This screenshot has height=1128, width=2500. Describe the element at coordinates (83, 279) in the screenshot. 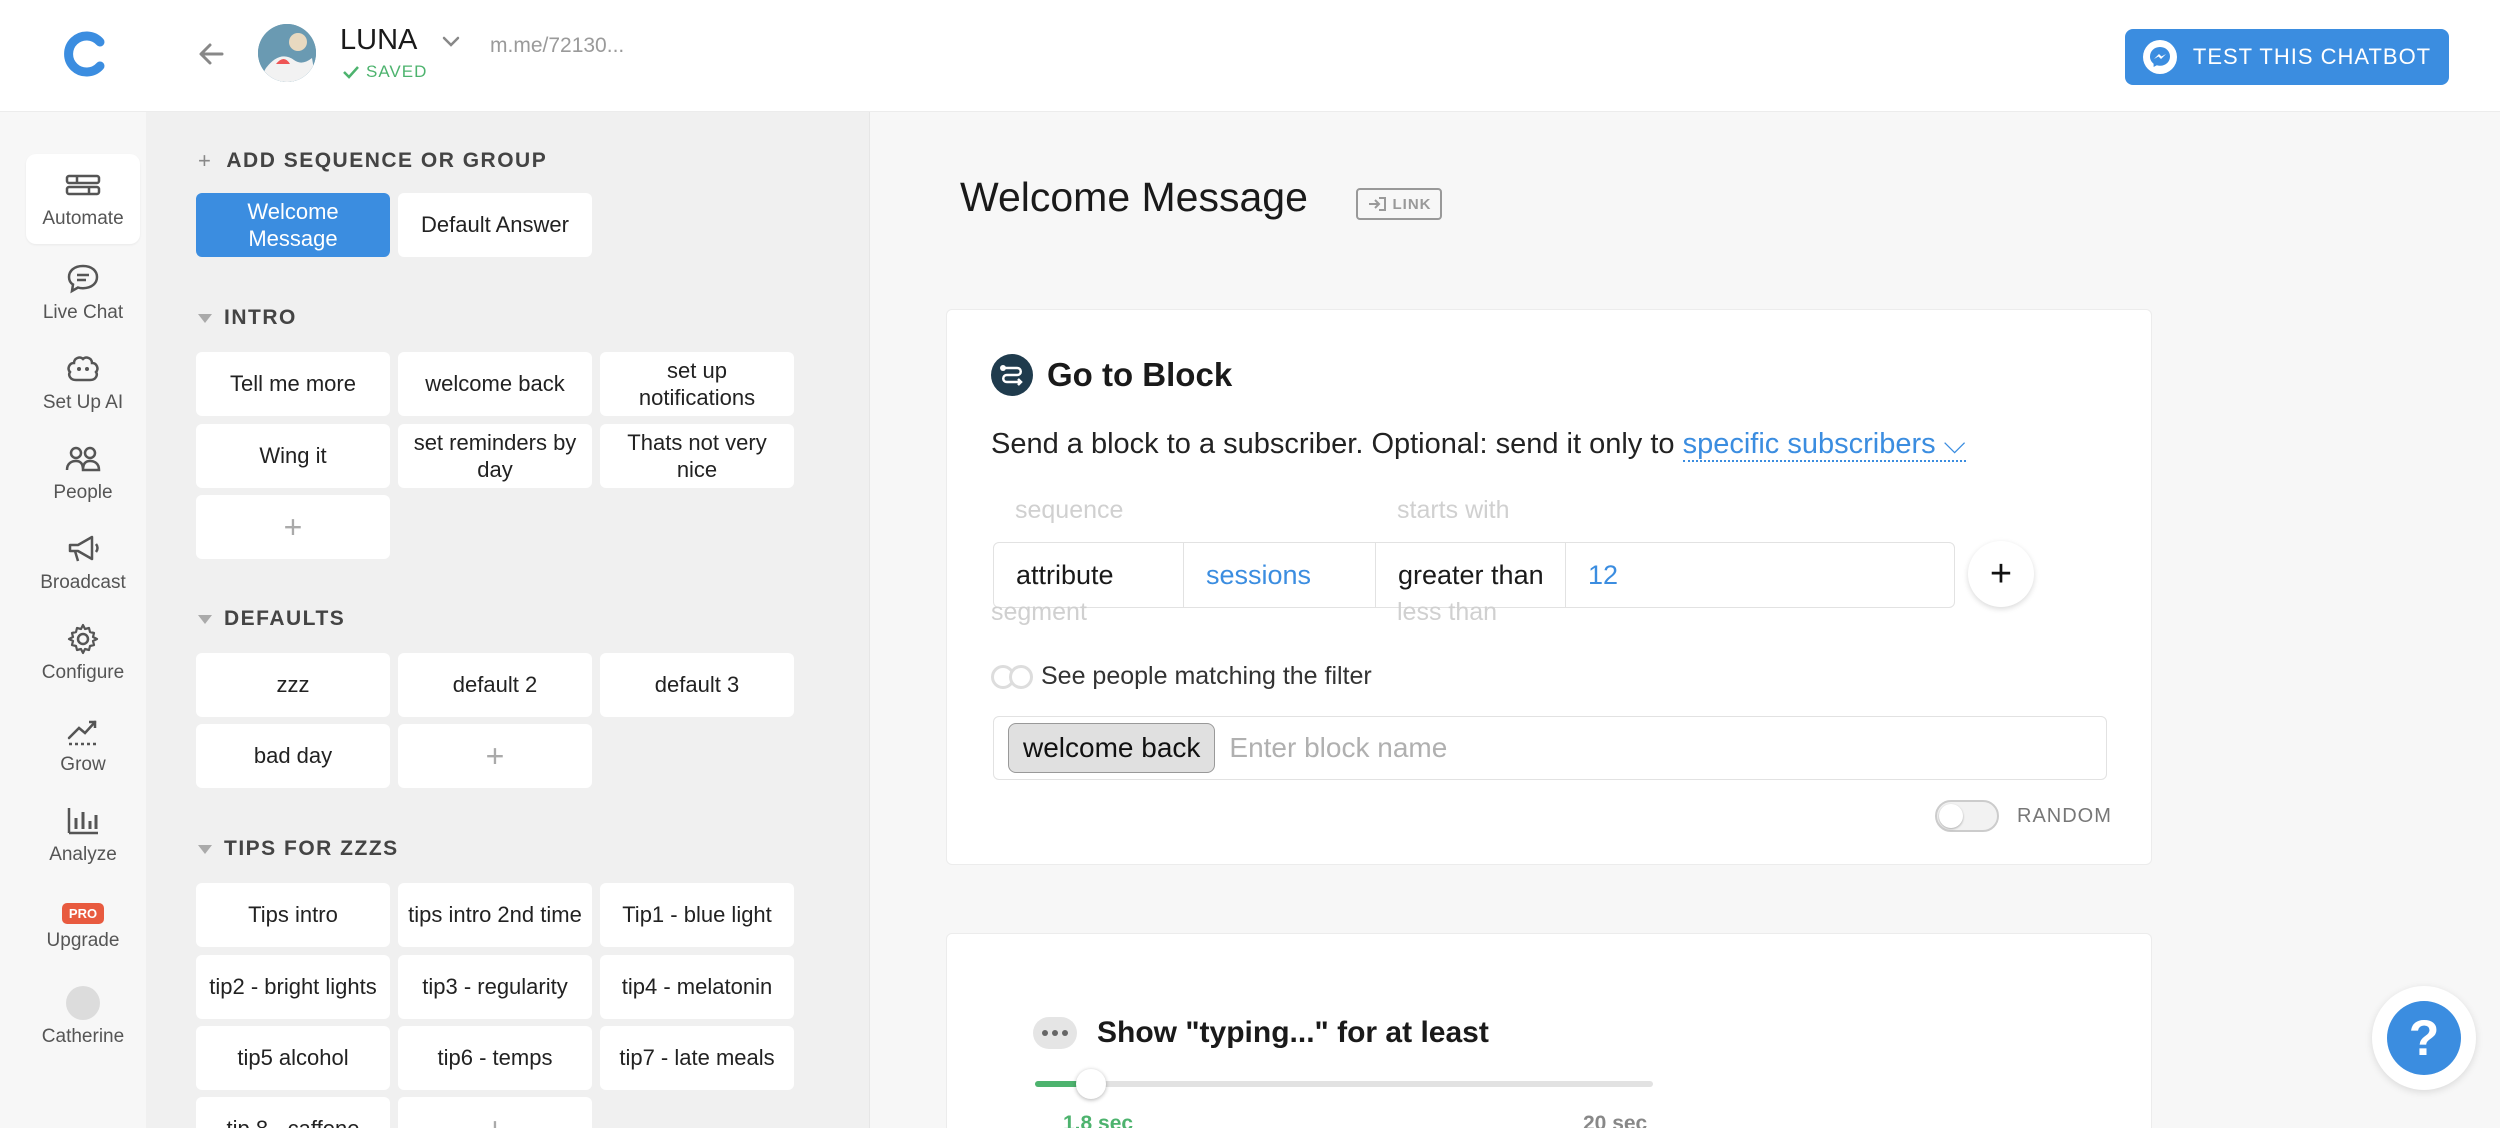

I see `chat-bubble-icon` at that location.